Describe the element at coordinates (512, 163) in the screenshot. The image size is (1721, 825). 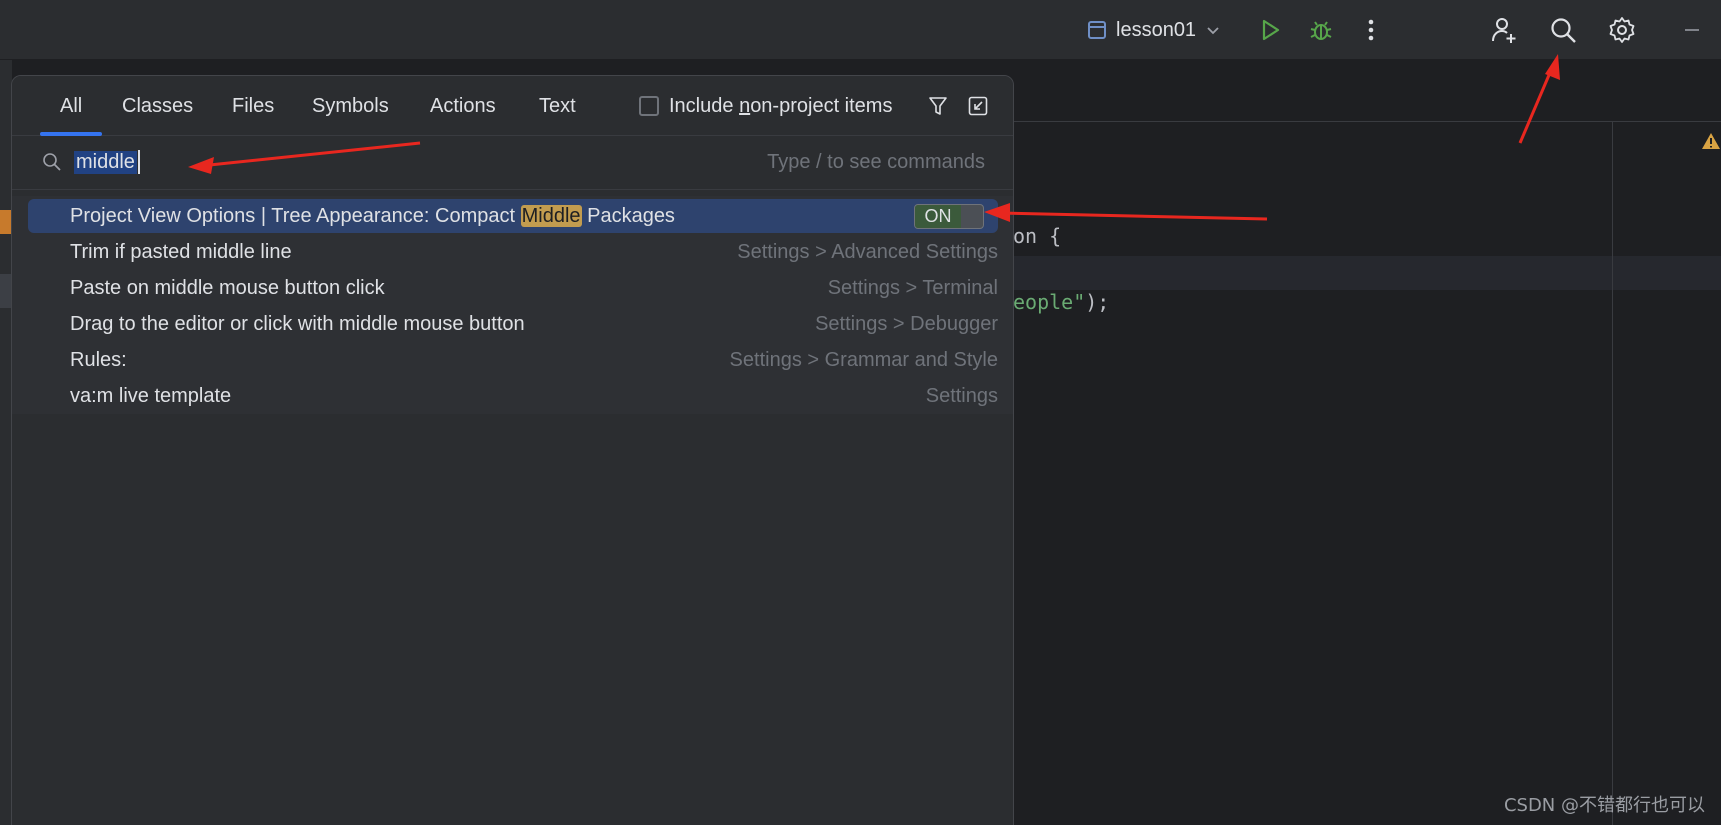
I see `search-row: middle Type / to see commands` at that location.